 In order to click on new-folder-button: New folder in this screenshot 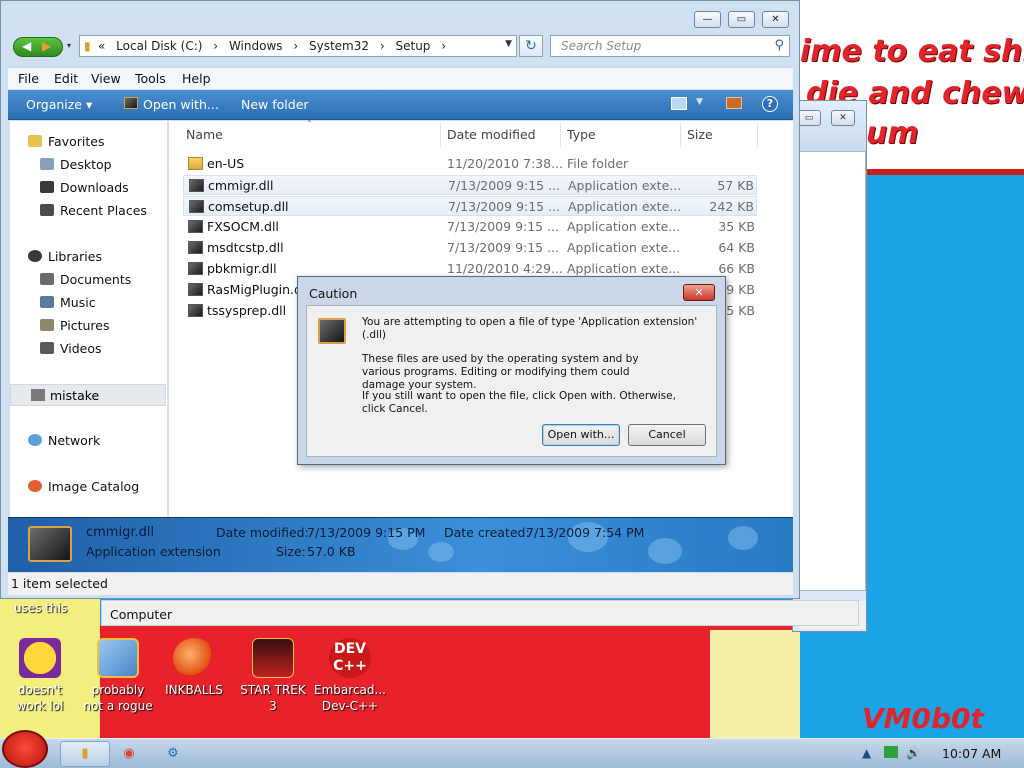, I will do `click(275, 104)`.